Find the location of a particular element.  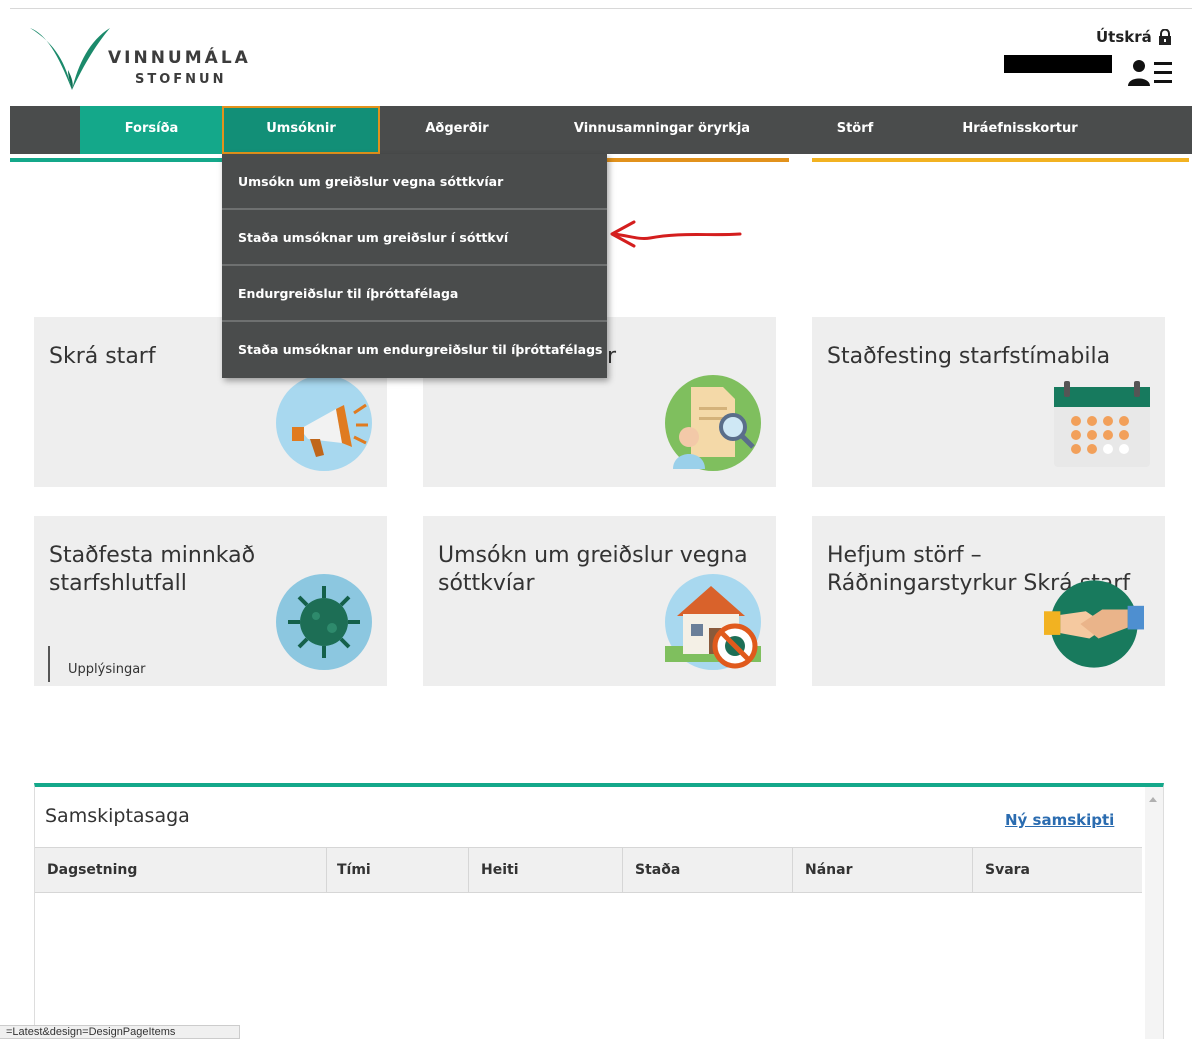

calendar-icon is located at coordinates (1102, 424).